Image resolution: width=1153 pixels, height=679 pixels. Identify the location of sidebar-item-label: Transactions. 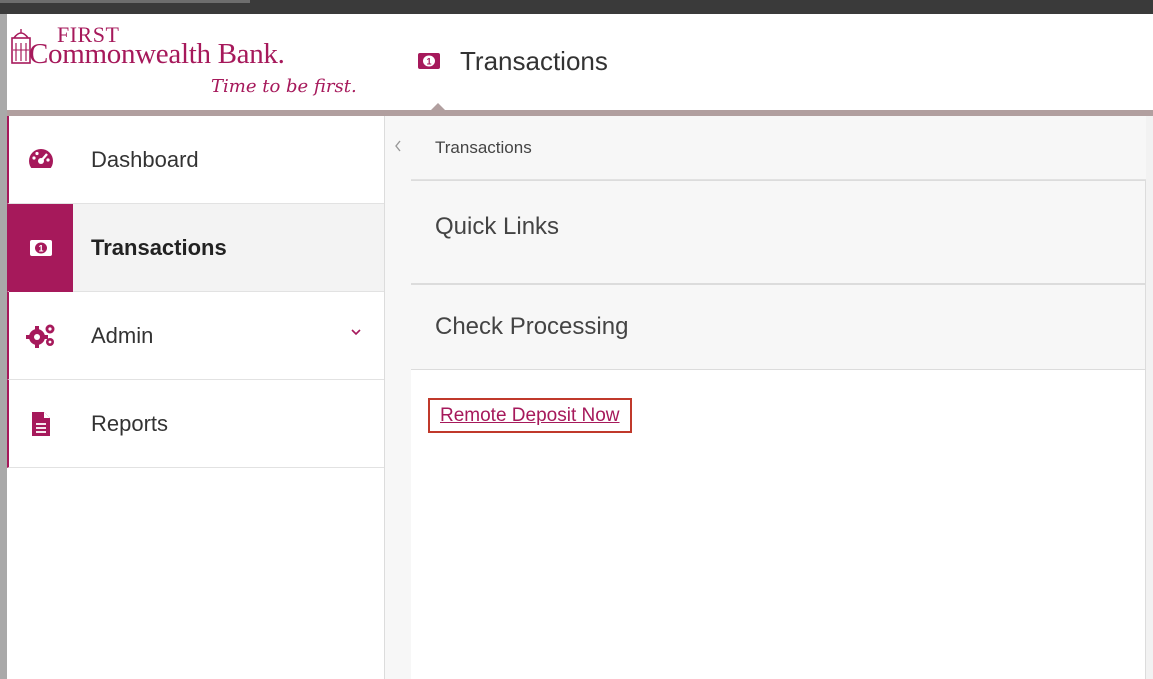
(159, 247).